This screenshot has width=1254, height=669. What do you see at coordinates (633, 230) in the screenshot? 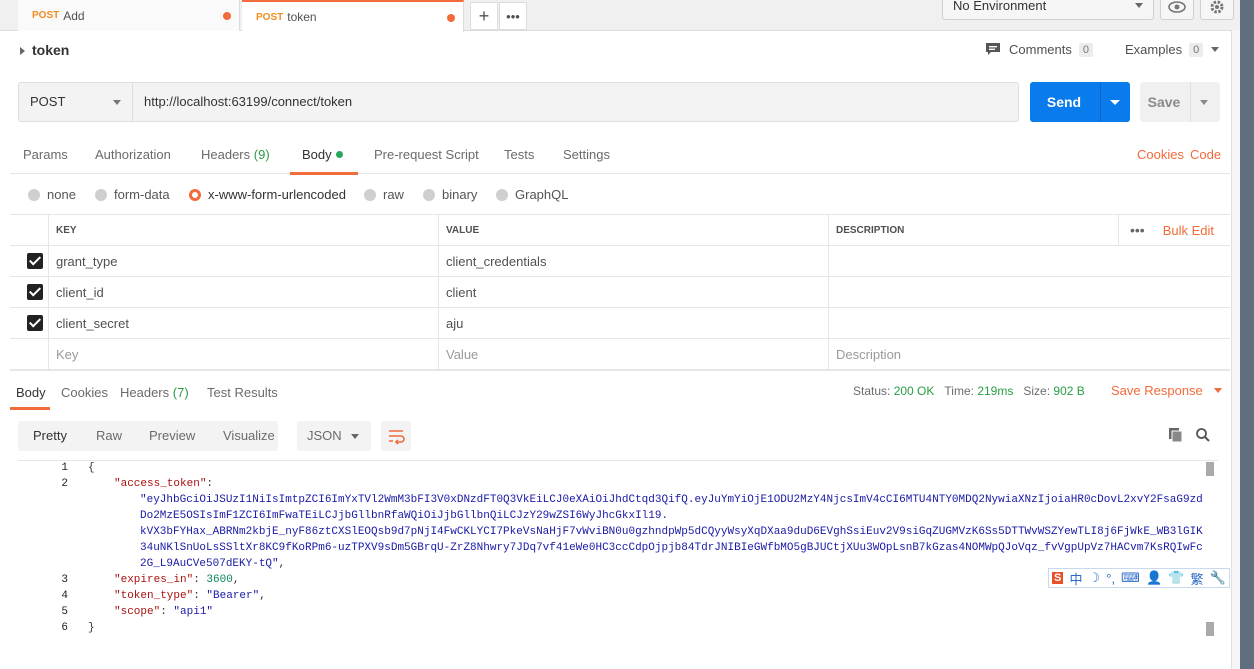
I see `value-header: VALUE` at bounding box center [633, 230].